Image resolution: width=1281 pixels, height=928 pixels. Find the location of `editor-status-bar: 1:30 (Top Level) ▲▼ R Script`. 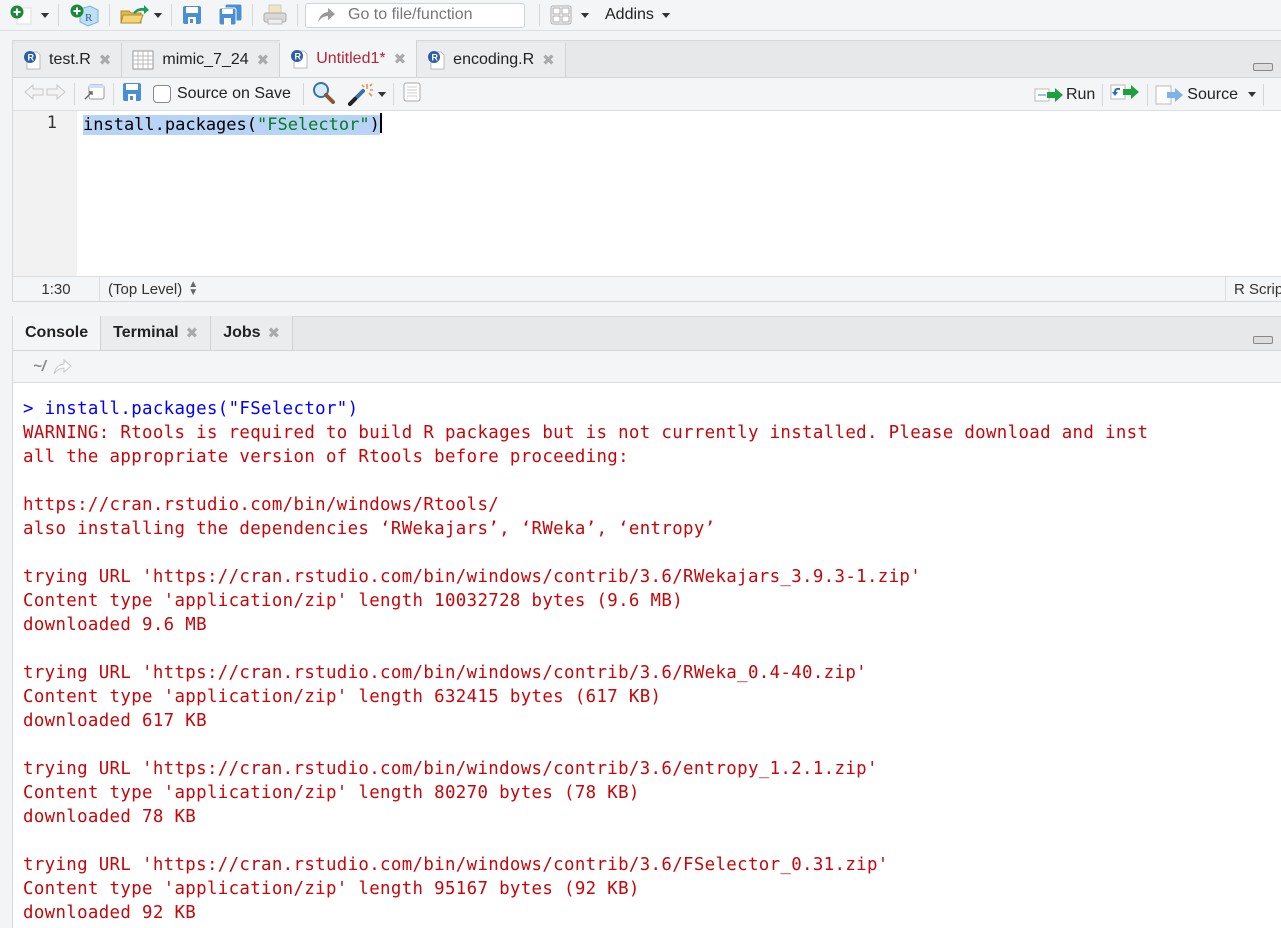

editor-status-bar: 1:30 (Top Level) ▲▼ R Script is located at coordinates (647, 288).